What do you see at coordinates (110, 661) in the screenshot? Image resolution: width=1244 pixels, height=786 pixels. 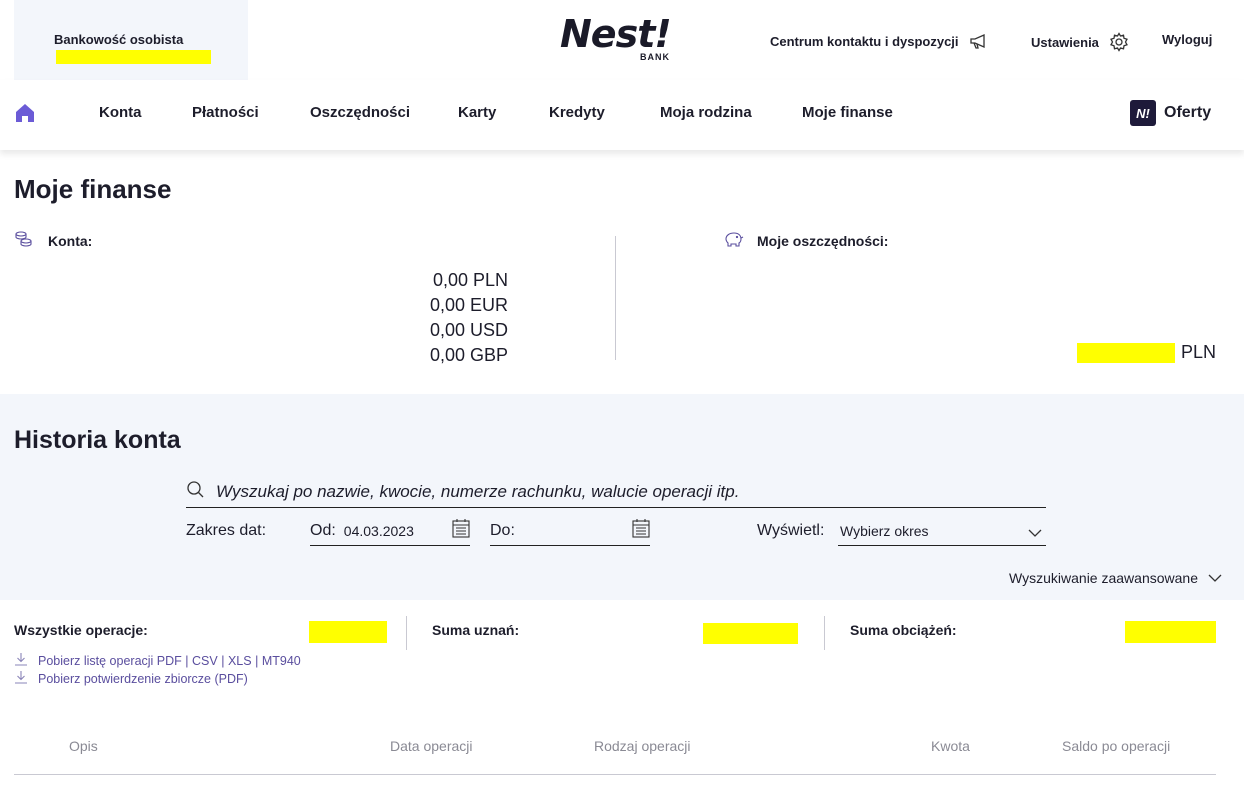 I see `download-list-pdf-link: Pobierz listę operacji PDF` at bounding box center [110, 661].